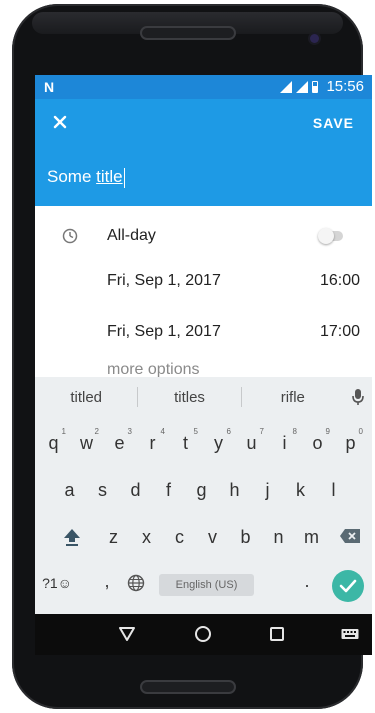 The width and height of the screenshot is (375, 713). What do you see at coordinates (69, 490) in the screenshot?
I see `key-a: a` at bounding box center [69, 490].